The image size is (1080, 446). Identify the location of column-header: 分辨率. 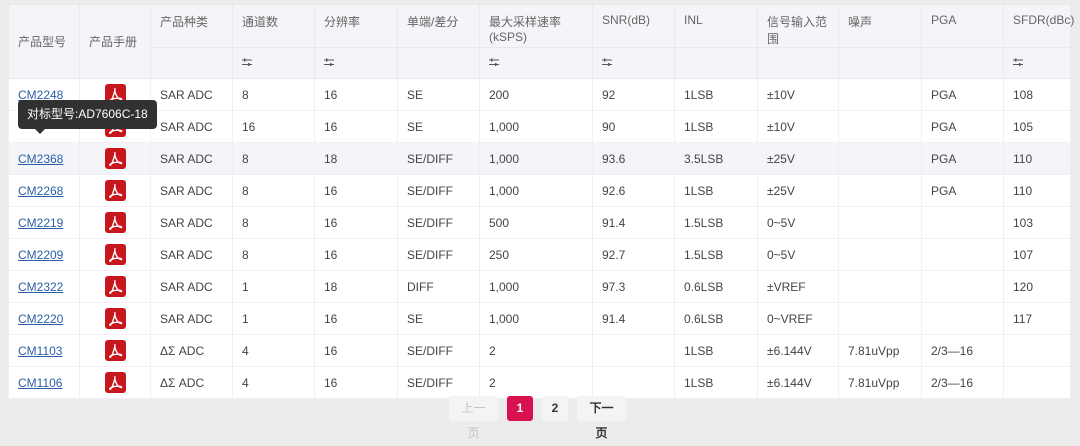
(356, 26).